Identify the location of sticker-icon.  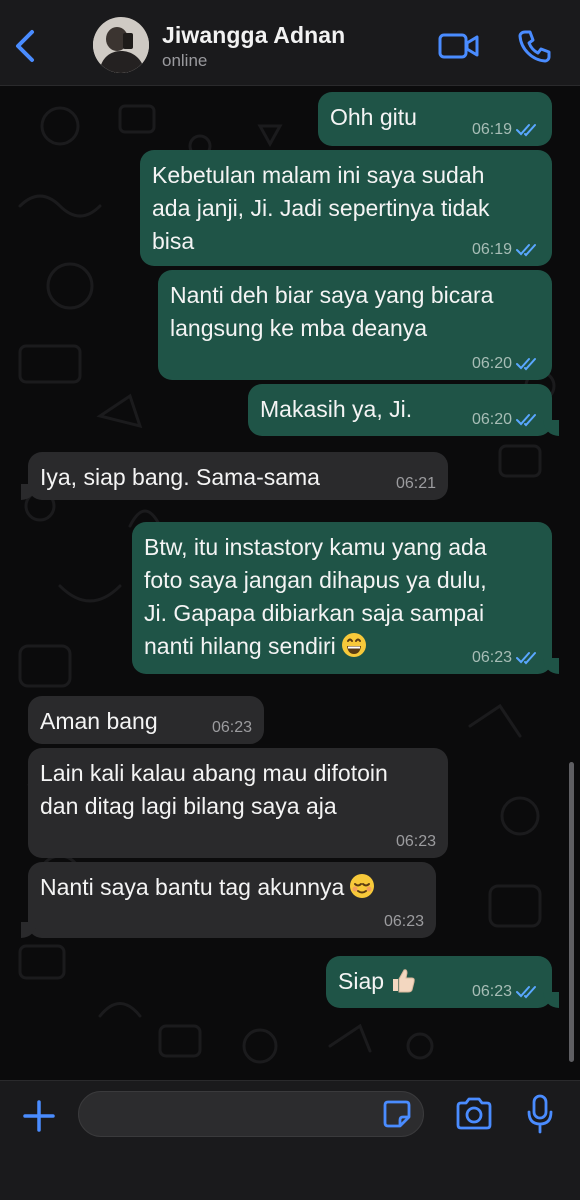
(397, 1114).